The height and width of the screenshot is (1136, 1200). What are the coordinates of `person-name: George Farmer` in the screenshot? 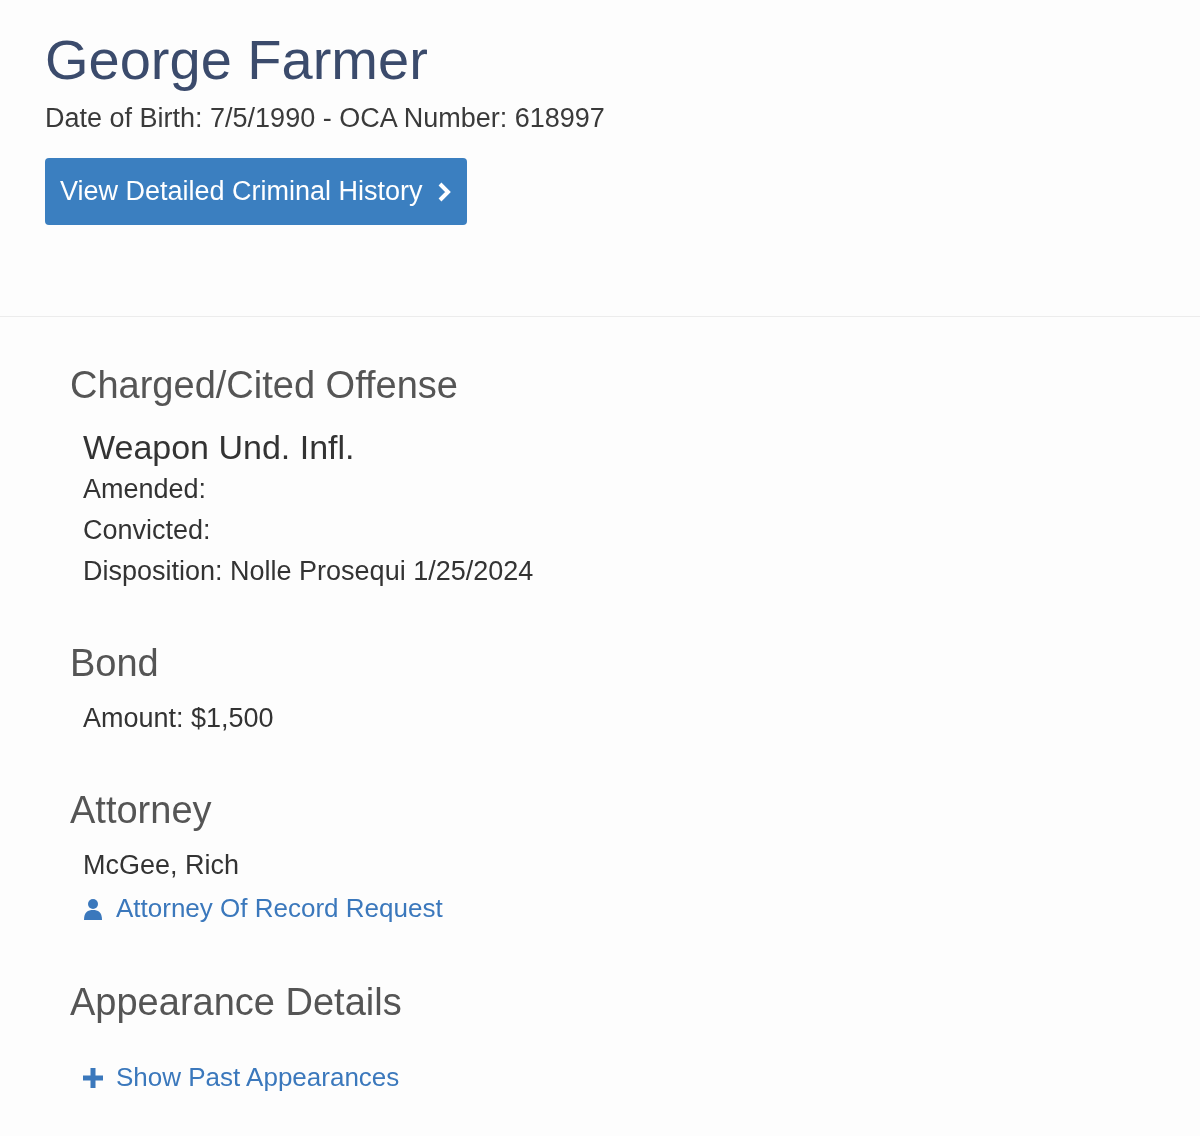 It's located at (236, 60).